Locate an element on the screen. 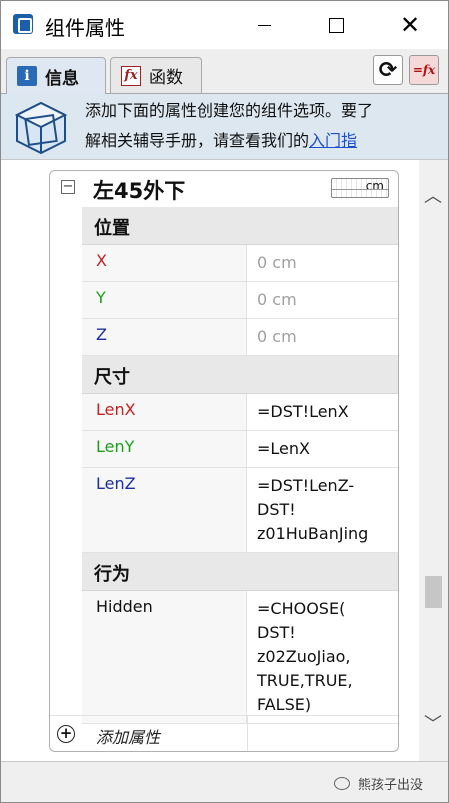 The width and height of the screenshot is (449, 803). value-line: =DST!LenZ- is located at coordinates (306, 485).